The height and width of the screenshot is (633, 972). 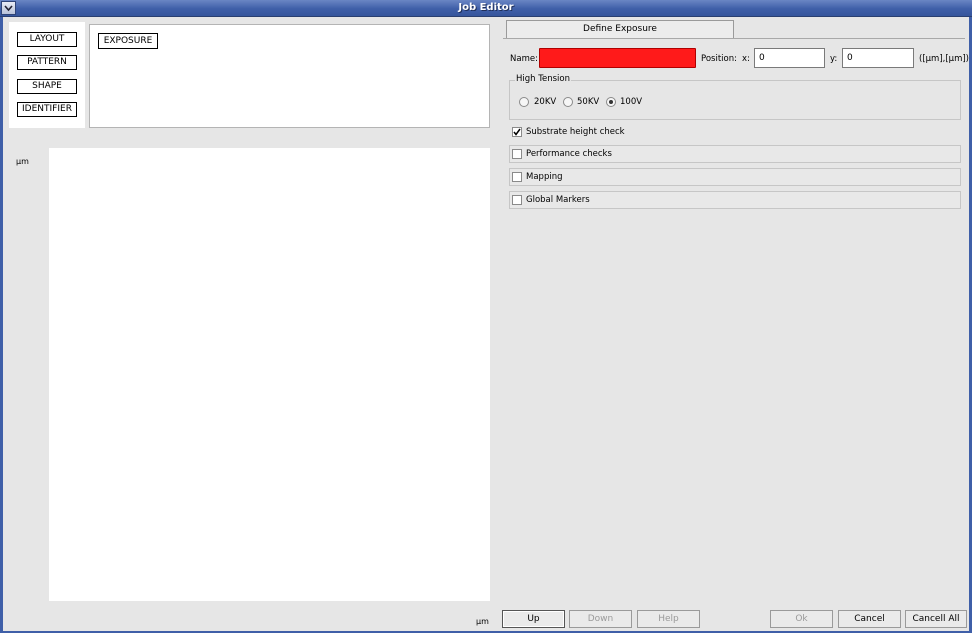 I want to click on element-type-panel: LAYOUT PATTERN SHAPE IDENTIFIER, so click(x=47, y=75).